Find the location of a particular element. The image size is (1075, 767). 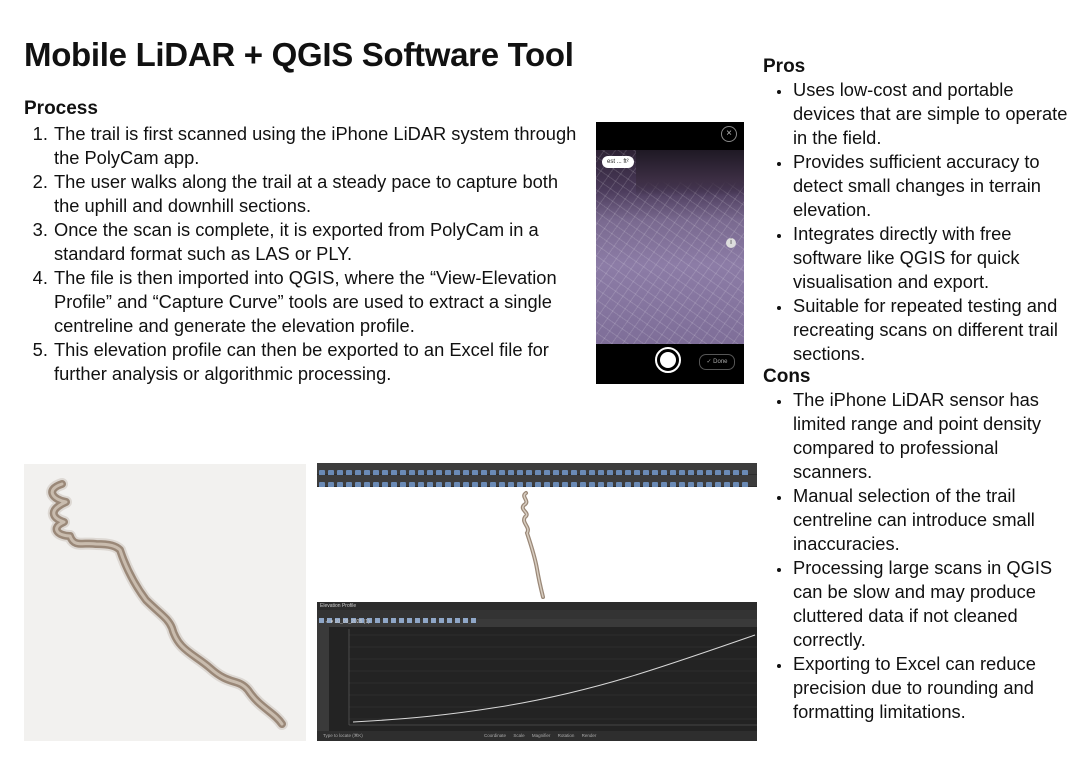

status-rotation-label: Rotation is located at coordinates (566, 735).